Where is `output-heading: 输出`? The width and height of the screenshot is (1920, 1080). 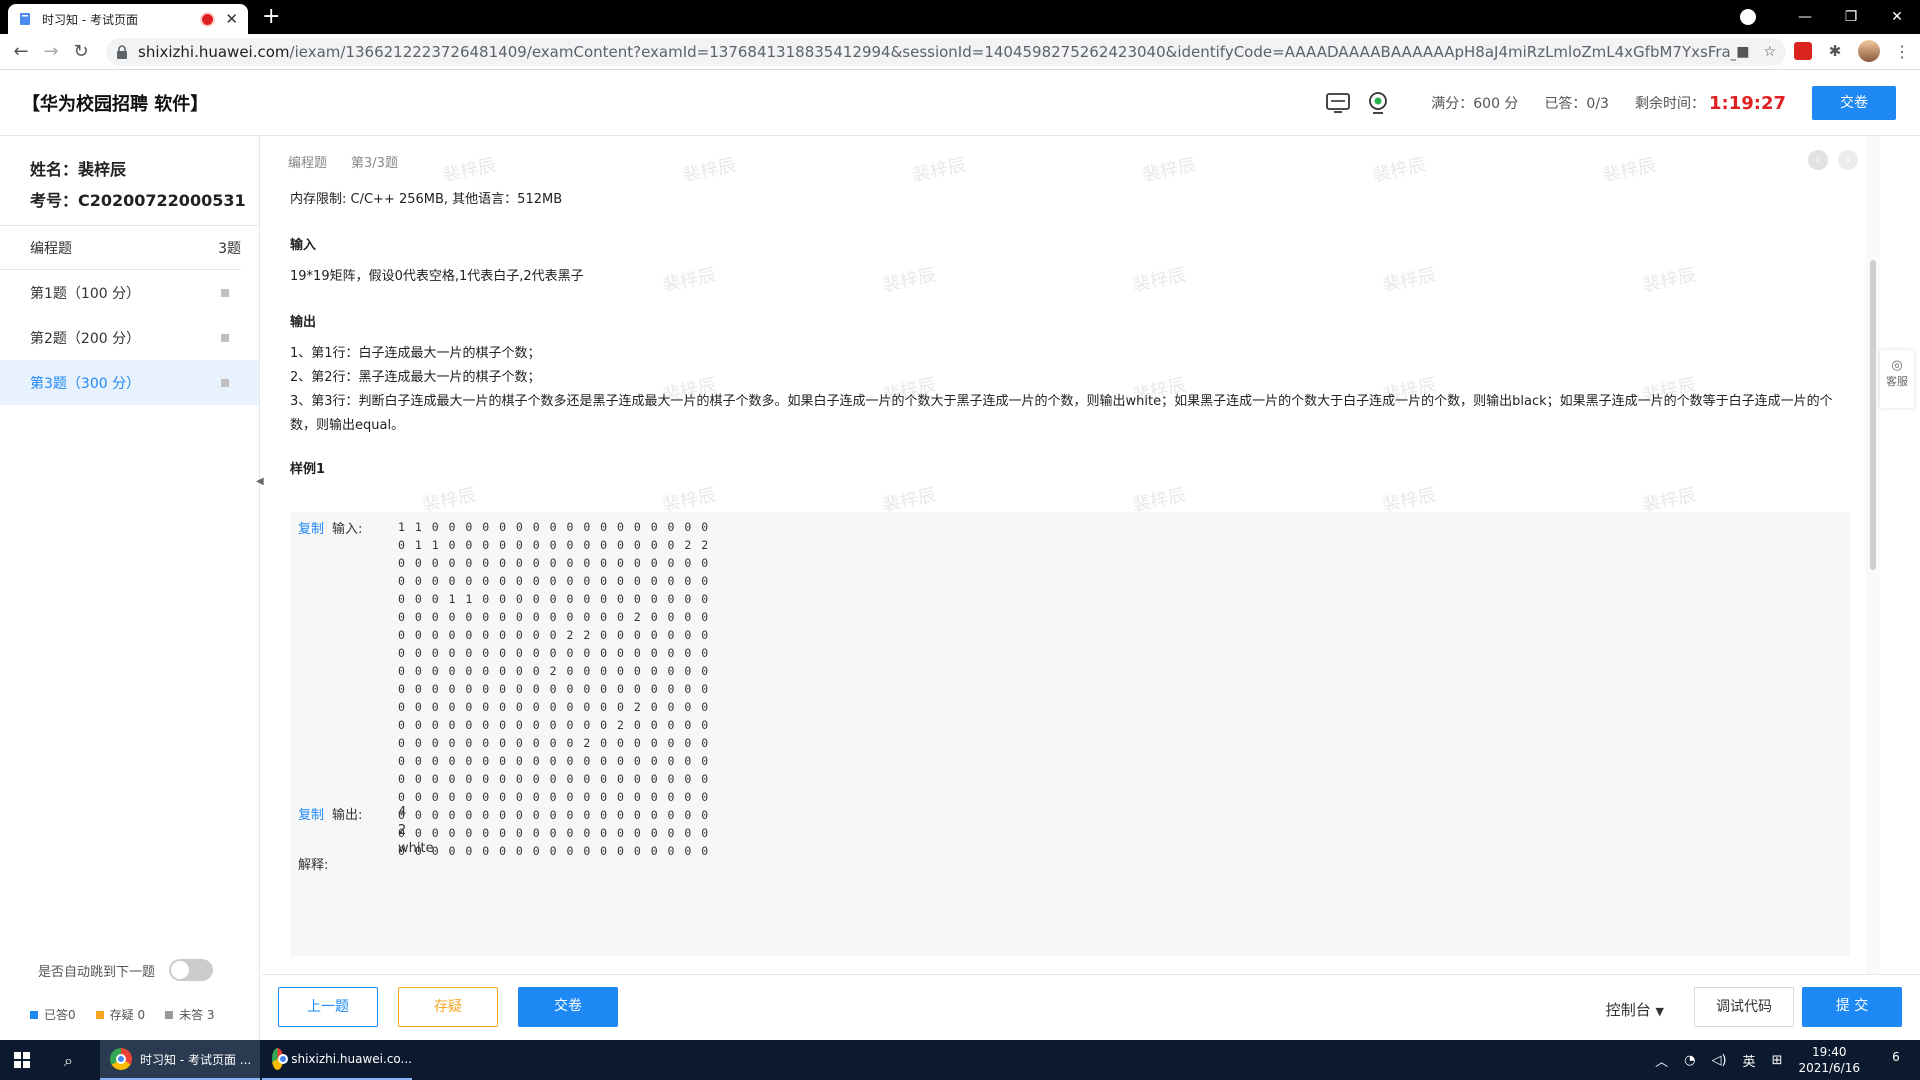
output-heading: 输出 is located at coordinates (303, 322).